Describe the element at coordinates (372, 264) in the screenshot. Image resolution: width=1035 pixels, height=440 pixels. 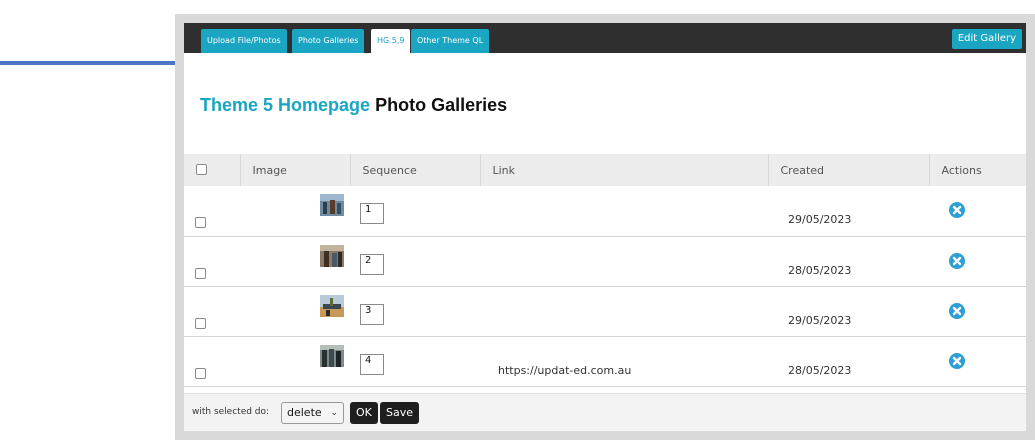
I see `sequence-input: 2` at that location.